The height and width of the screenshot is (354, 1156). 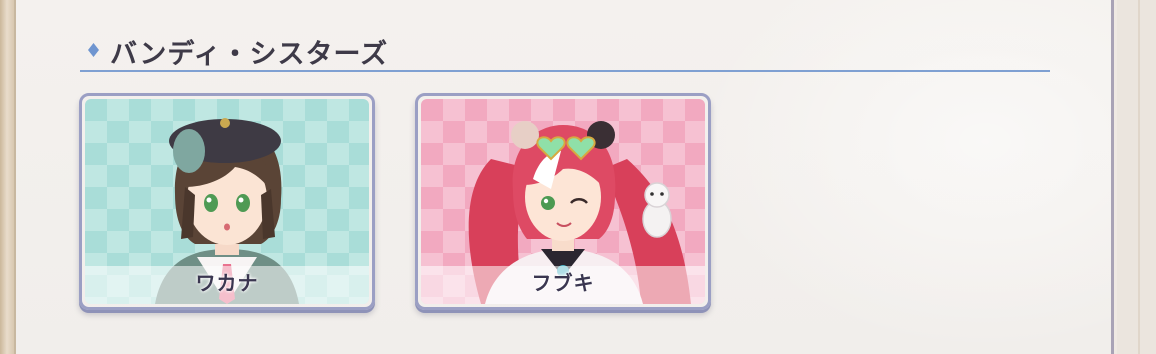 I want to click on scrollbar-track, so click(x=1136, y=177).